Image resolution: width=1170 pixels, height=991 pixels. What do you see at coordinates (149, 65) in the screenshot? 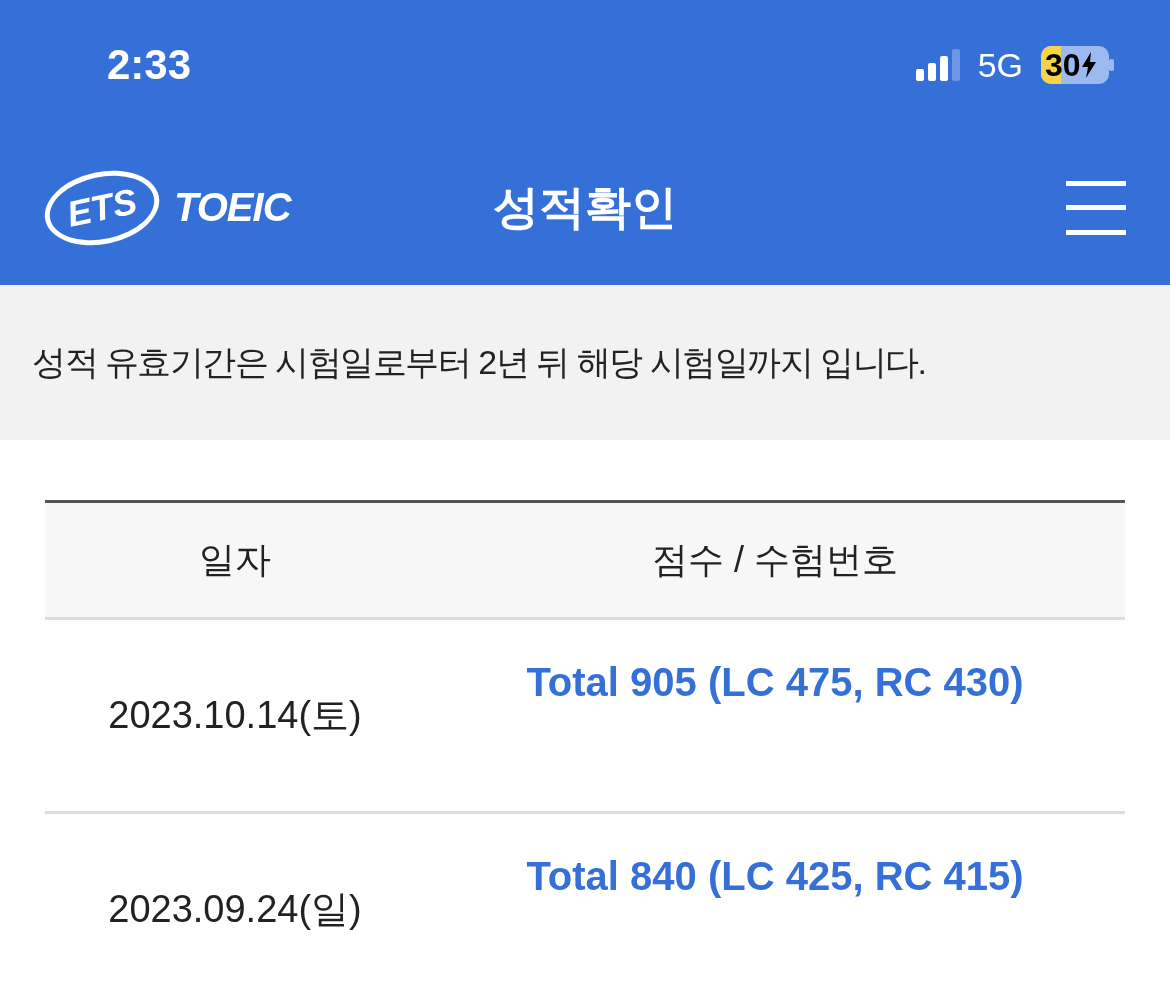
I see `clock-time: 2:33` at bounding box center [149, 65].